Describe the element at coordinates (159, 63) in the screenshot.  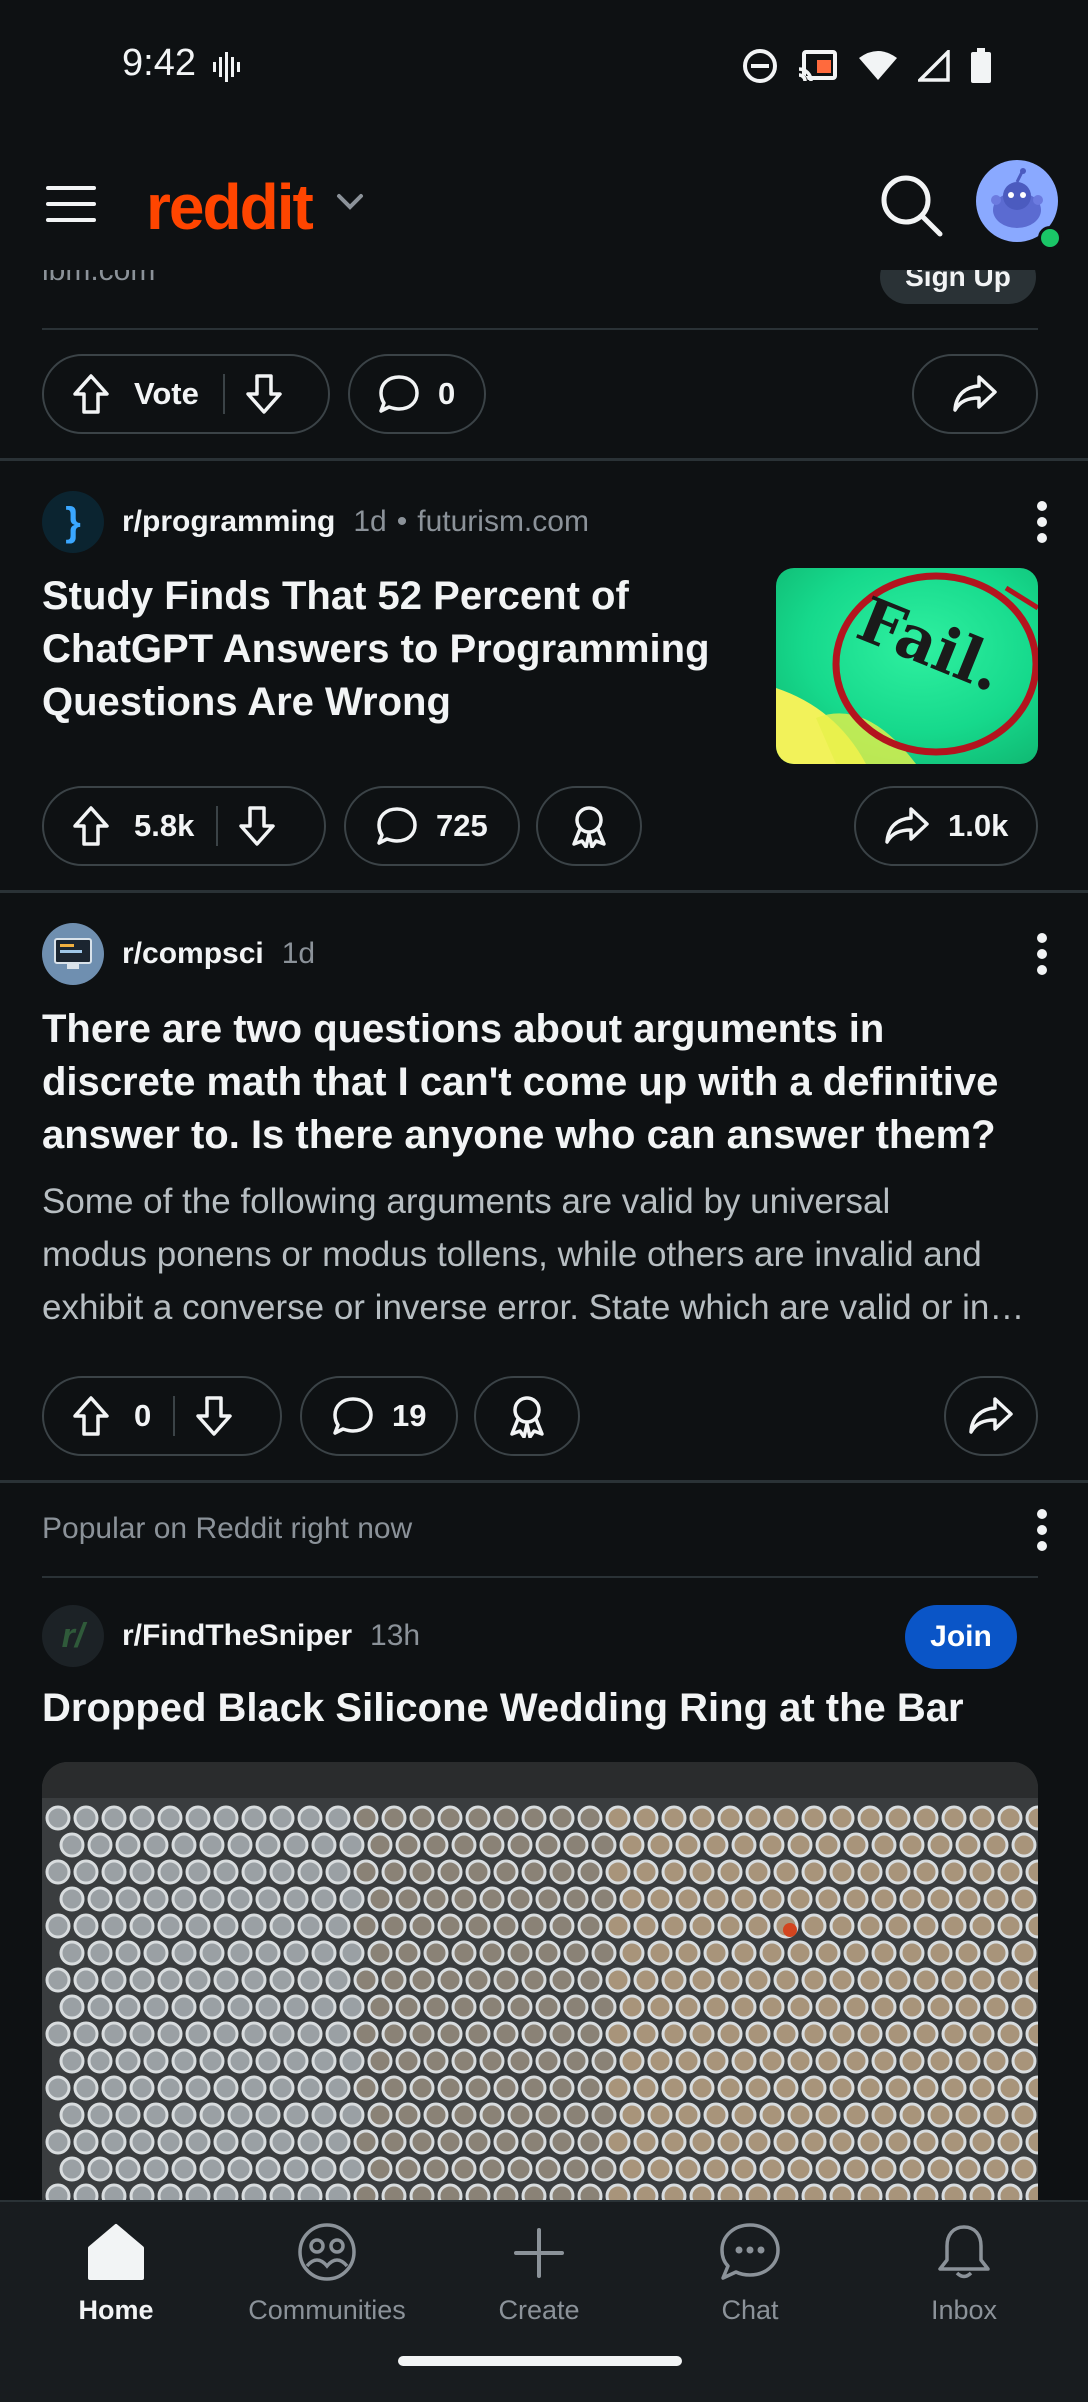
I see `status-time: 9:42` at that location.